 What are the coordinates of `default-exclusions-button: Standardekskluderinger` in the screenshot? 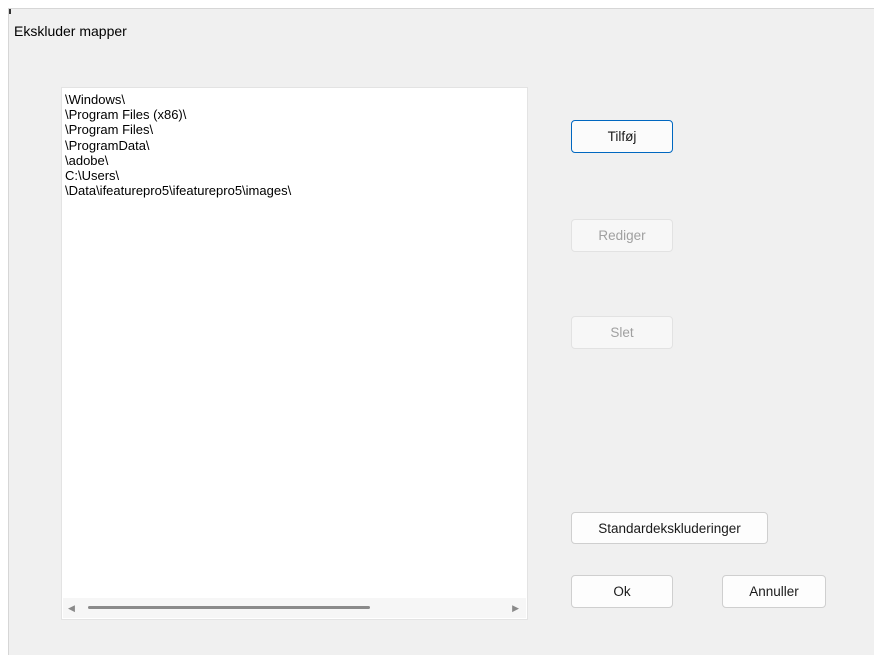 It's located at (669, 528).